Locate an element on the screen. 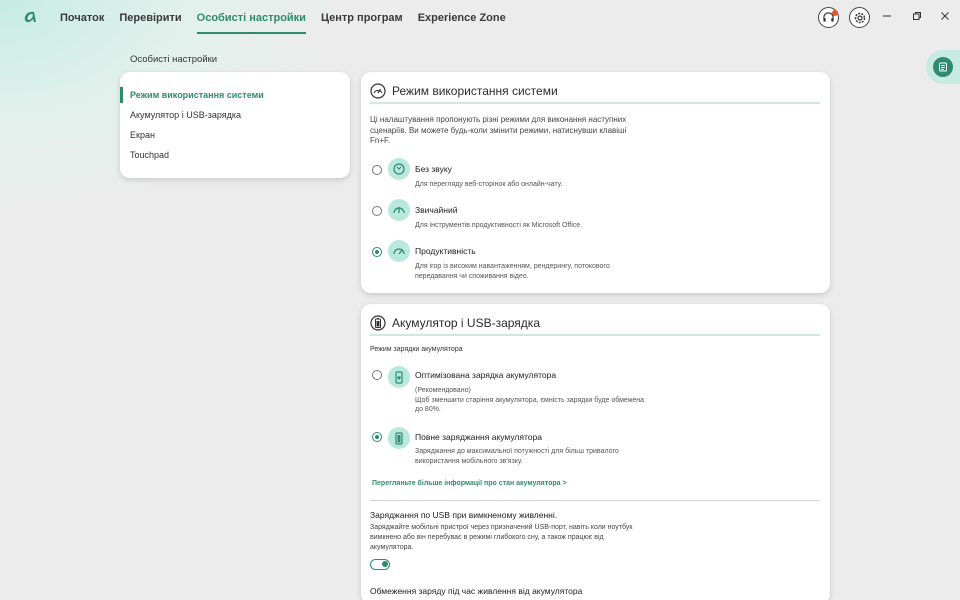 The image size is (960, 600). side-panel-button is located at coordinates (943, 67).